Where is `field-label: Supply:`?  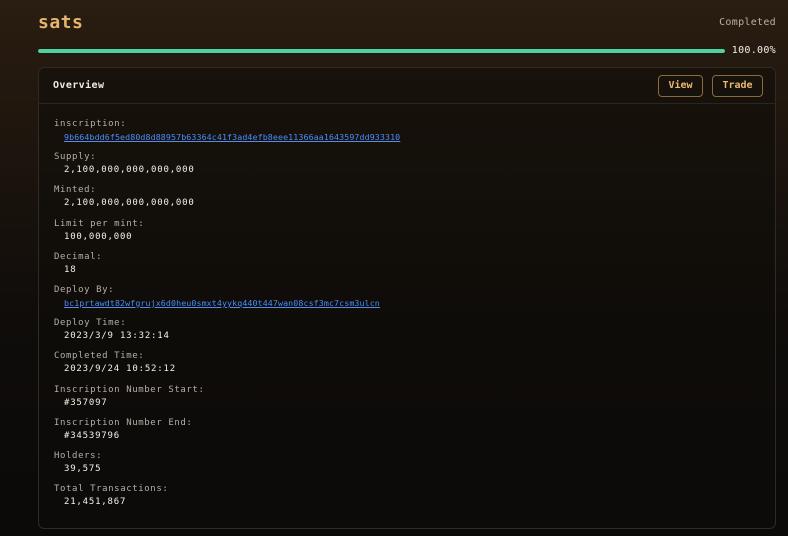
field-label: Supply: is located at coordinates (75, 157).